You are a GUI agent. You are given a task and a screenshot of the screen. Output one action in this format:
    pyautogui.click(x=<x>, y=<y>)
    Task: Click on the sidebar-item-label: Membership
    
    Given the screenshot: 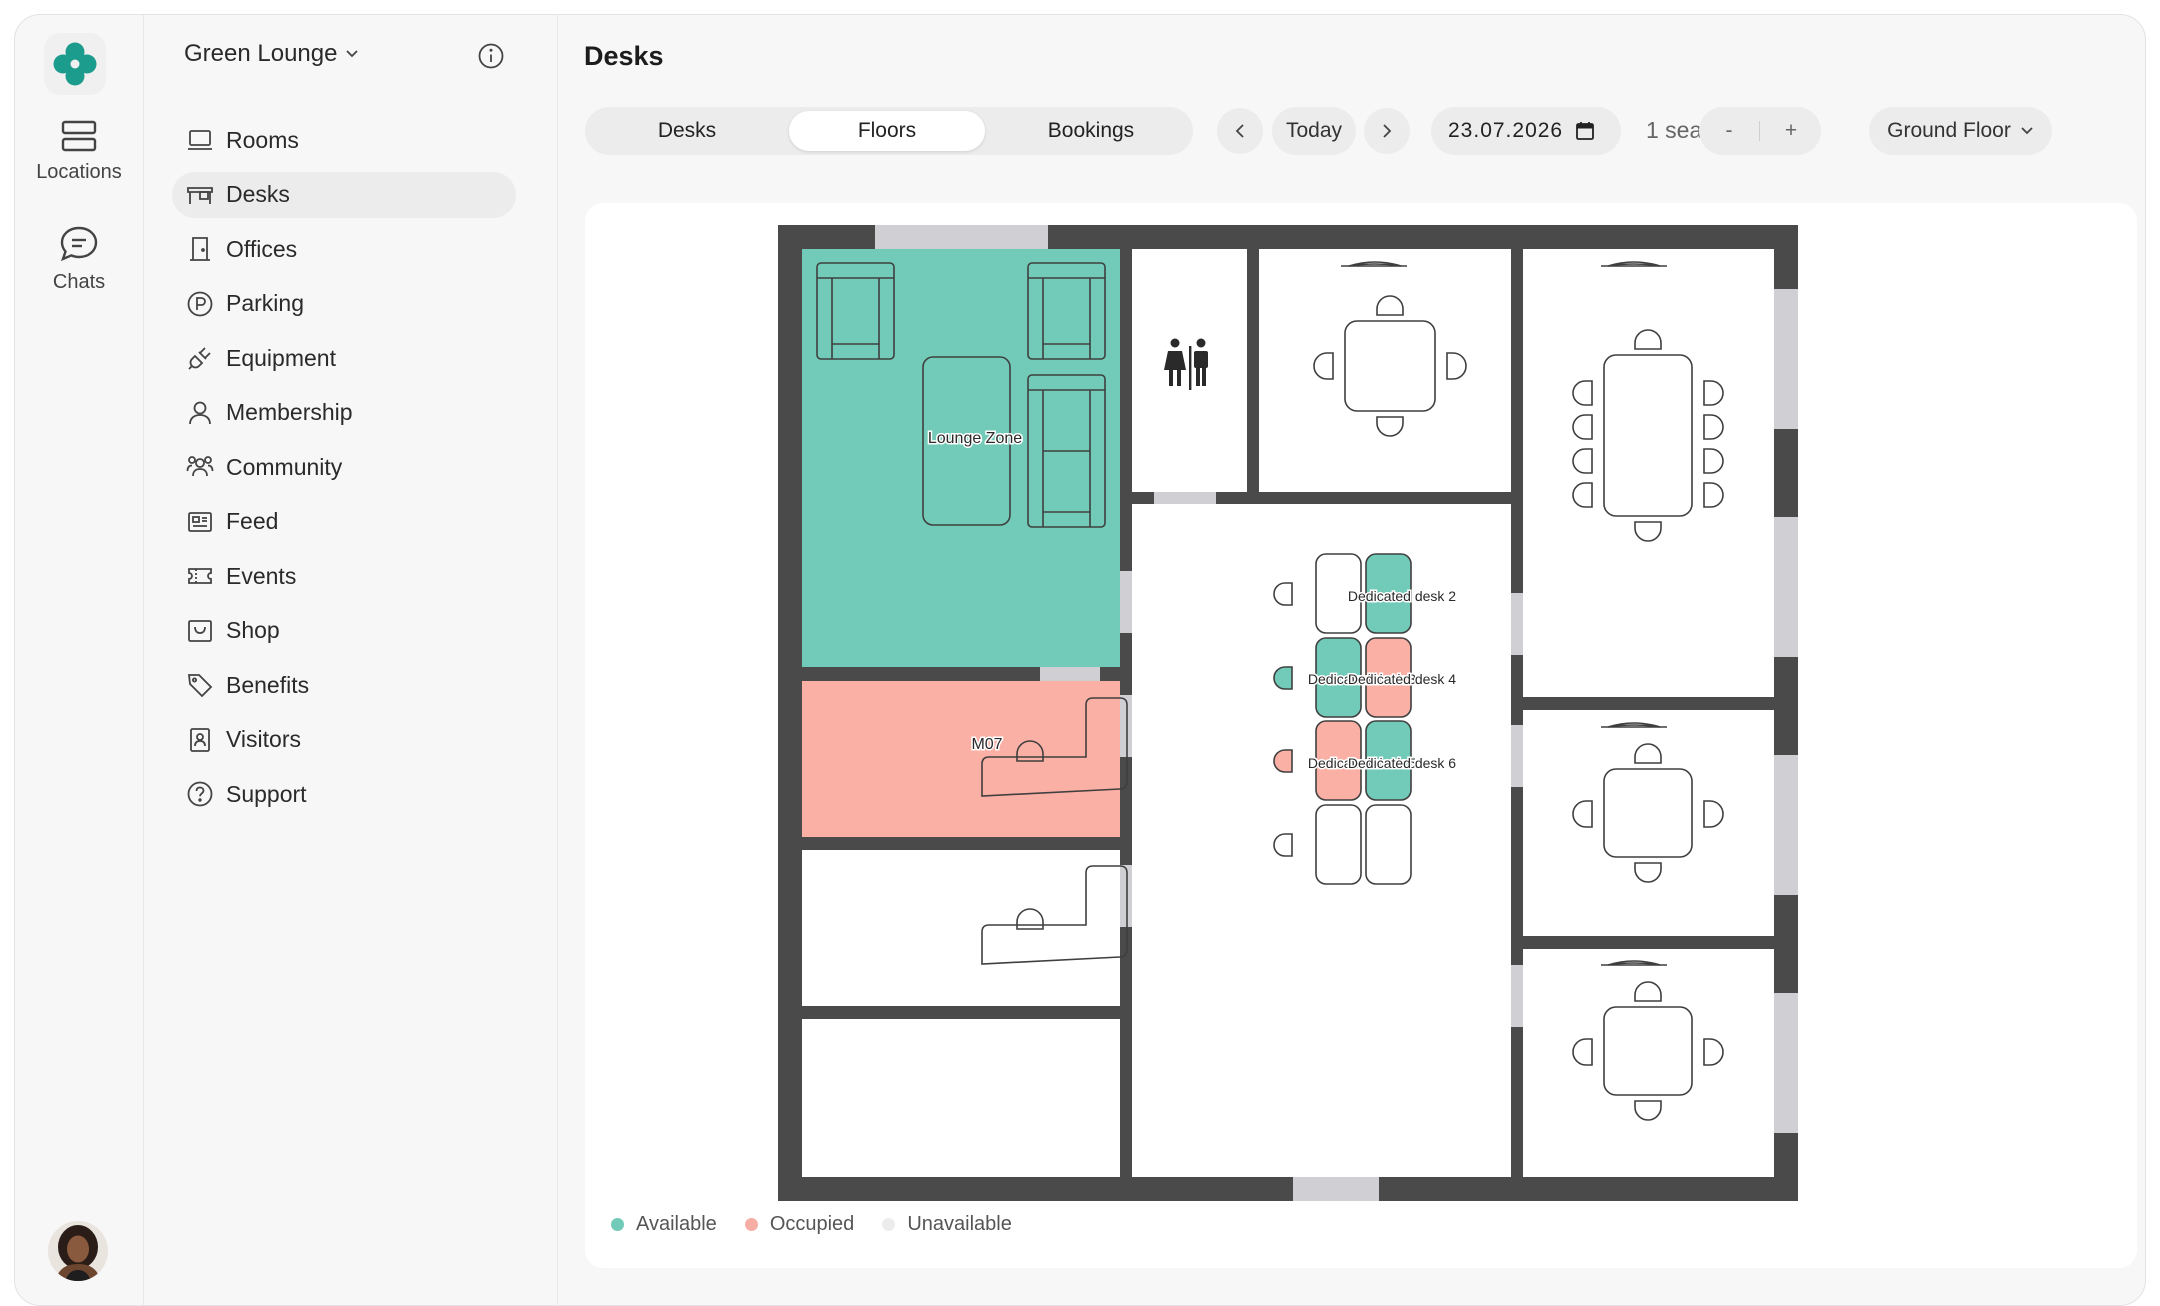 What is the action you would take?
    pyautogui.click(x=289, y=412)
    